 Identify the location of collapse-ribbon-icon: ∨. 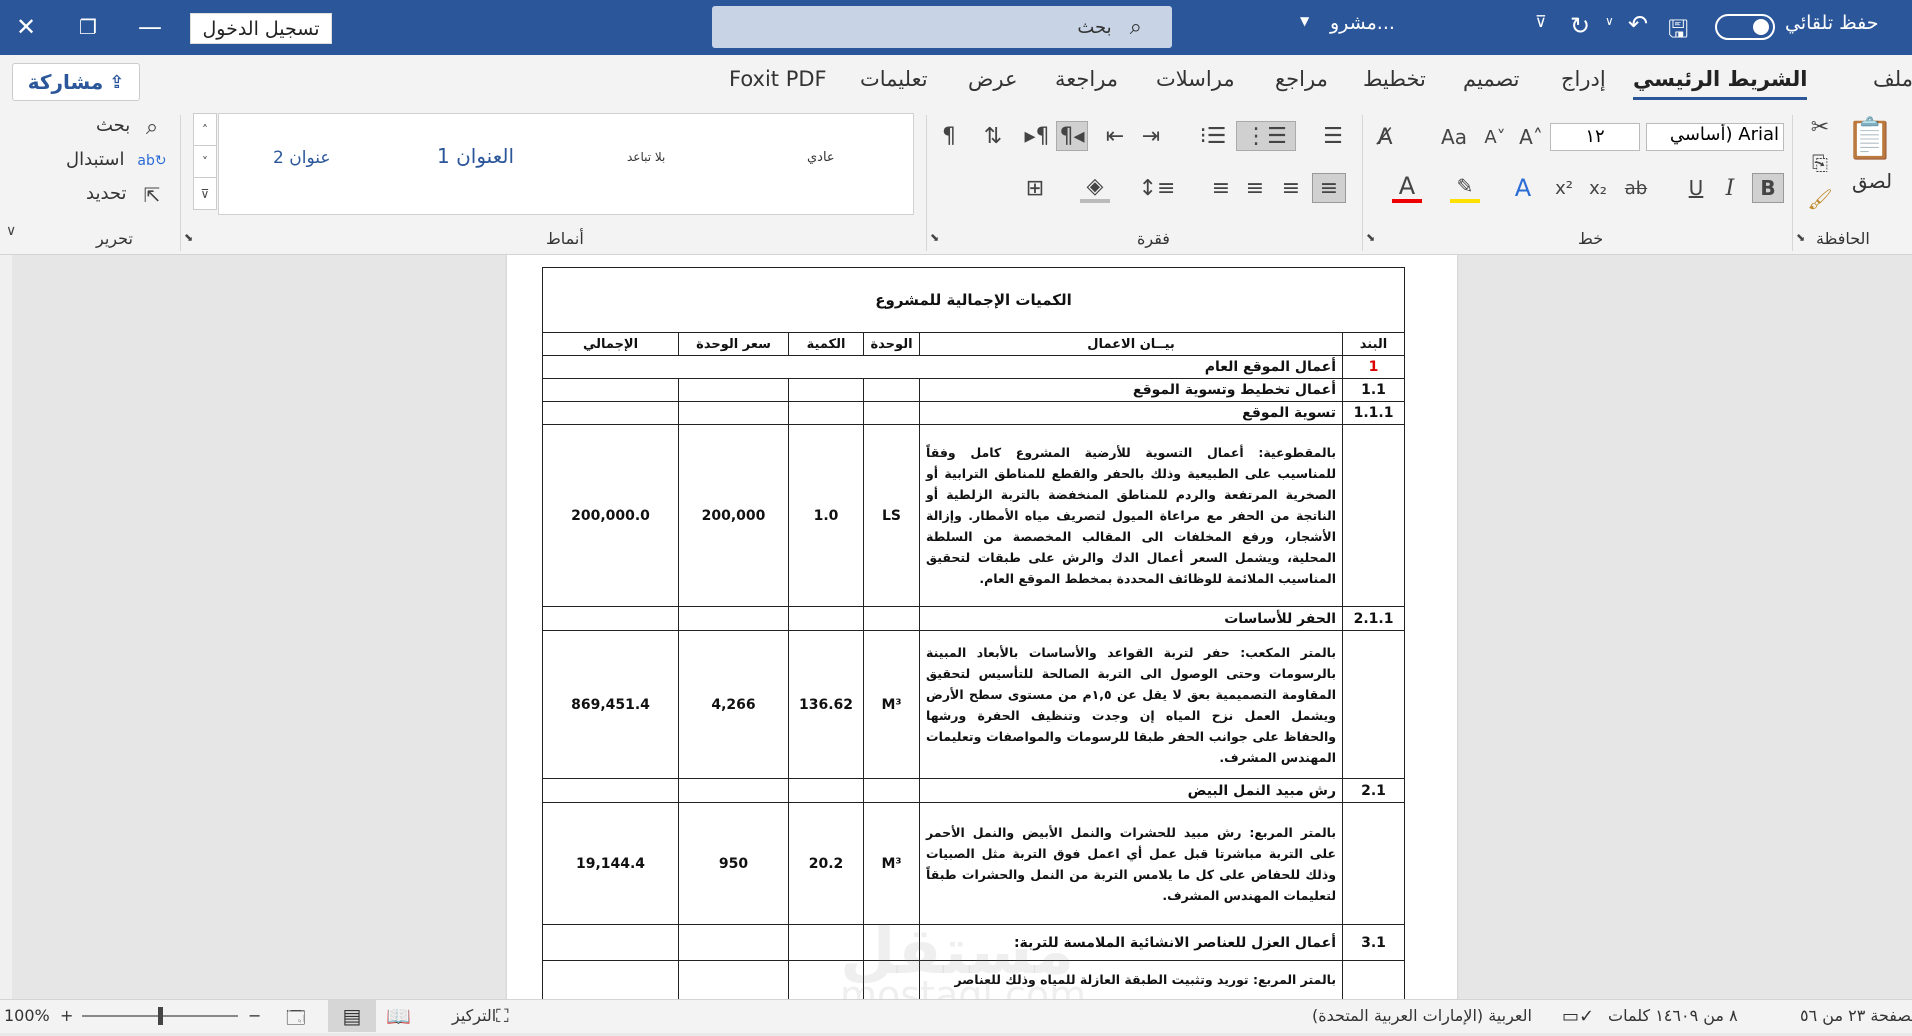
(11, 231).